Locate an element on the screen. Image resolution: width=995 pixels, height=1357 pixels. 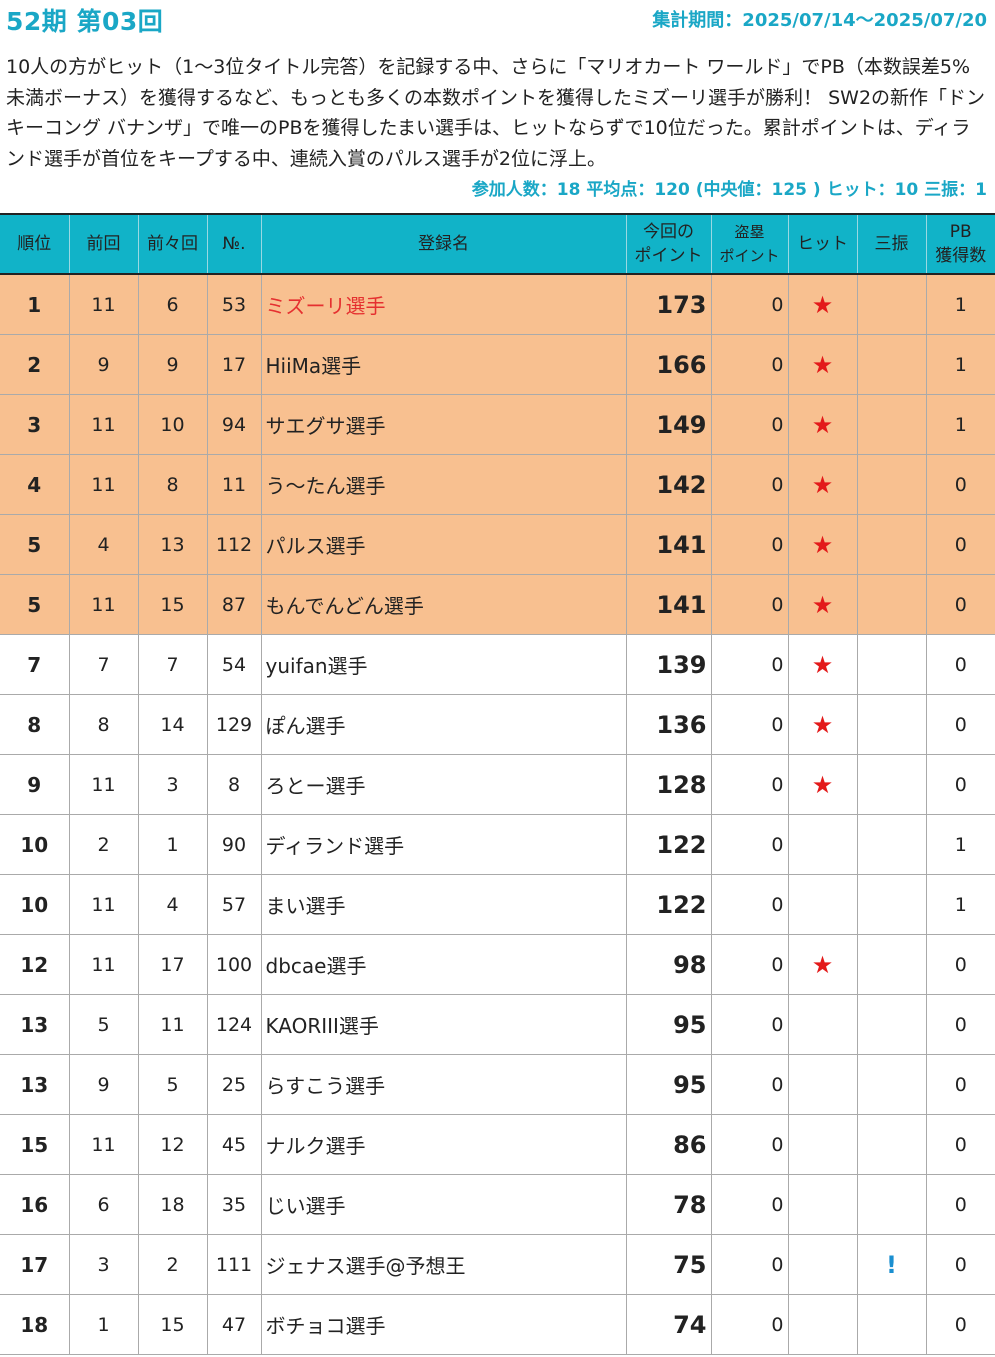
prev-rank-cell: 6 is located at coordinates (104, 1204).